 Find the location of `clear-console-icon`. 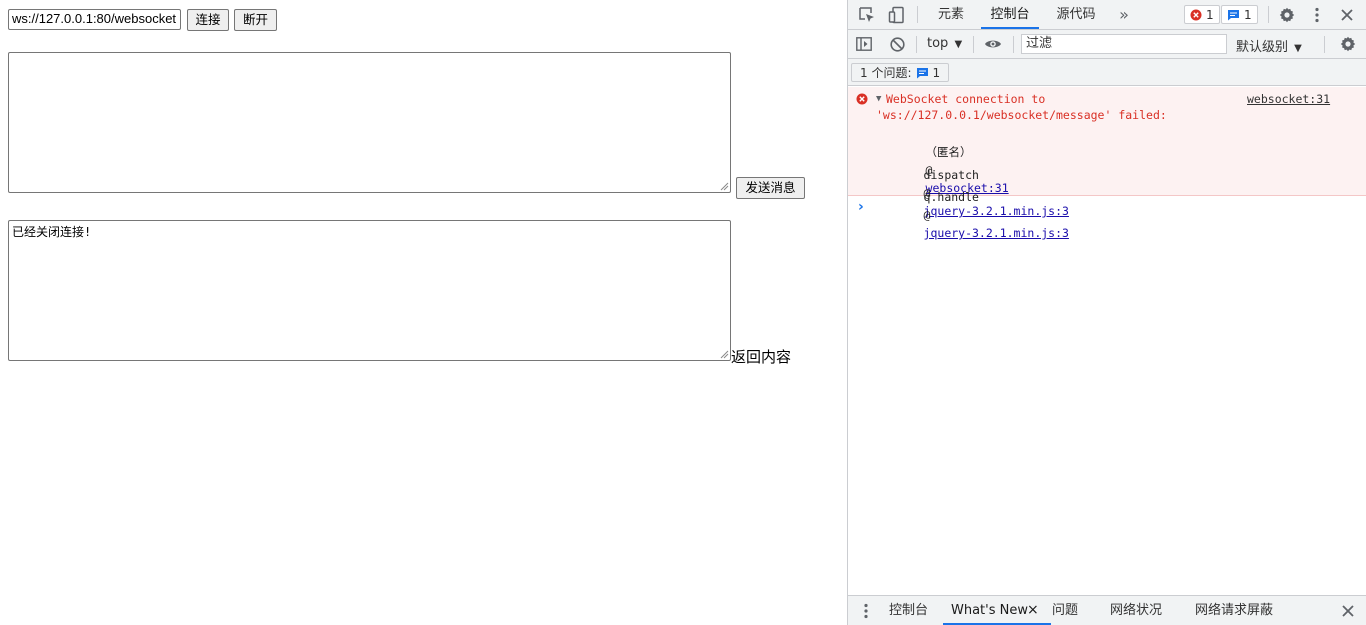

clear-console-icon is located at coordinates (897, 44).